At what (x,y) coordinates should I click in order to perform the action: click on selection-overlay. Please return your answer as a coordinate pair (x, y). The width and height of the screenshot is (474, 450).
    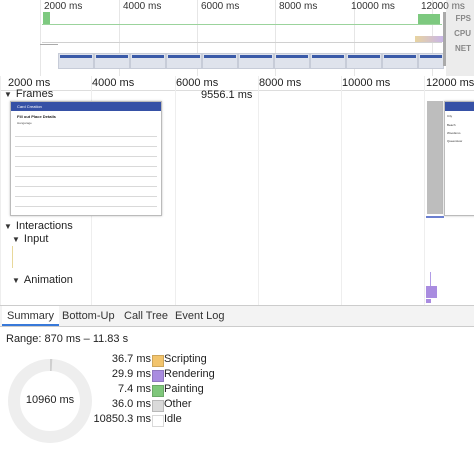
    Looking at the image, I should click on (460, 38).